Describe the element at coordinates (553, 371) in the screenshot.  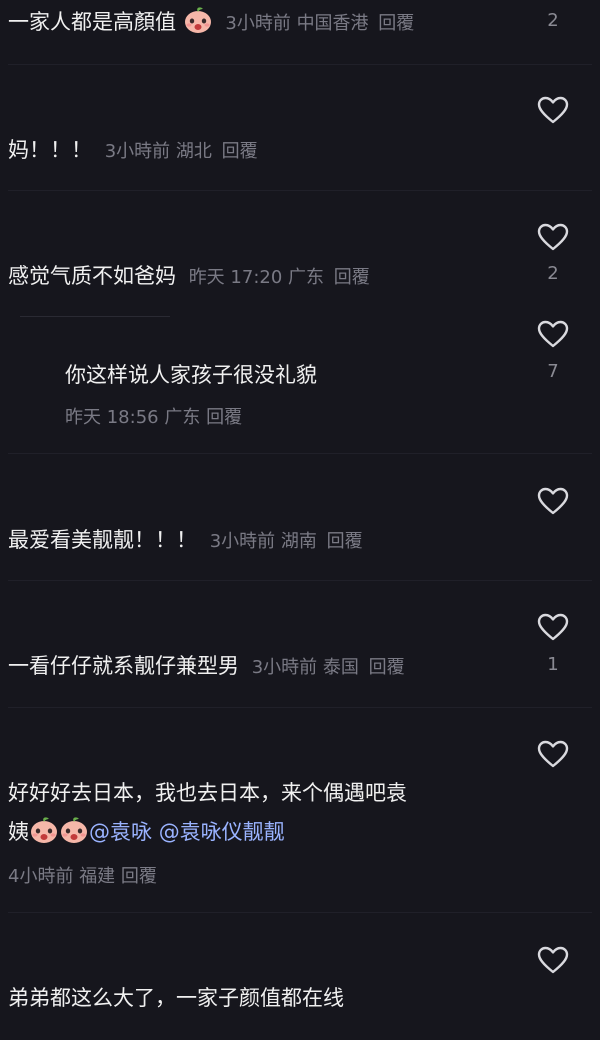
I see `like-count: 7` at that location.